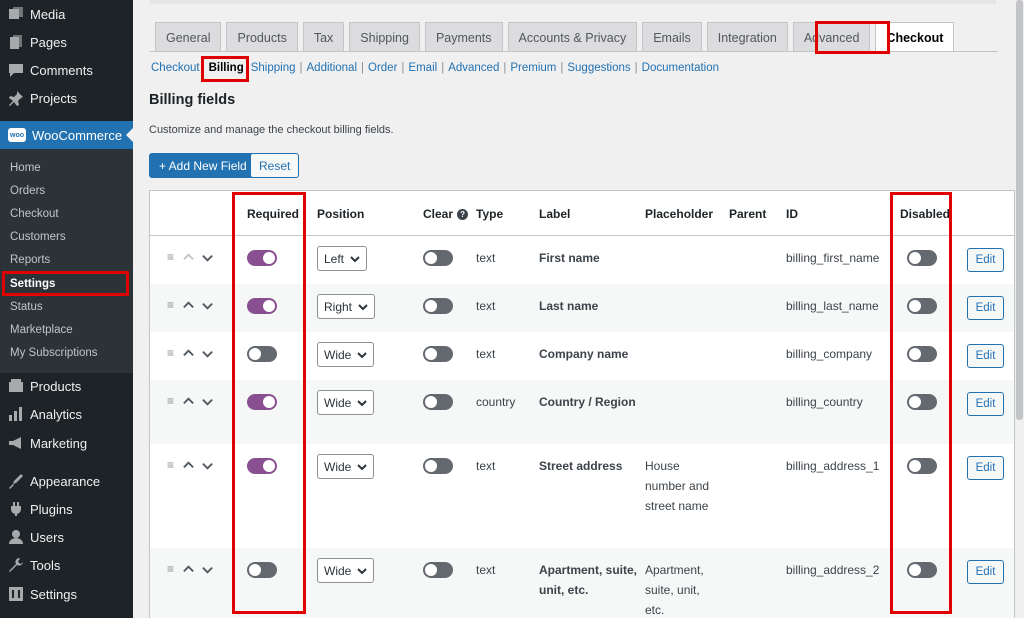  Describe the element at coordinates (66, 135) in the screenshot. I see `sidebar-item-woocommerce: woo WooCommerce` at that location.